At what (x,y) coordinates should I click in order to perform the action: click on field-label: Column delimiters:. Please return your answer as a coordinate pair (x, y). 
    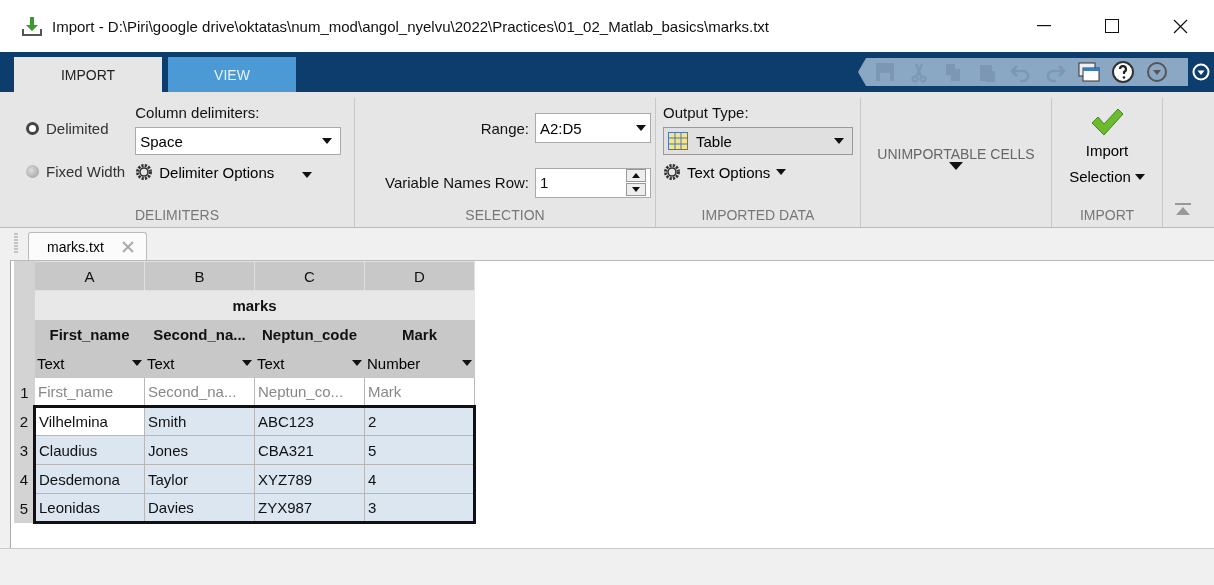
    Looking at the image, I should click on (198, 112).